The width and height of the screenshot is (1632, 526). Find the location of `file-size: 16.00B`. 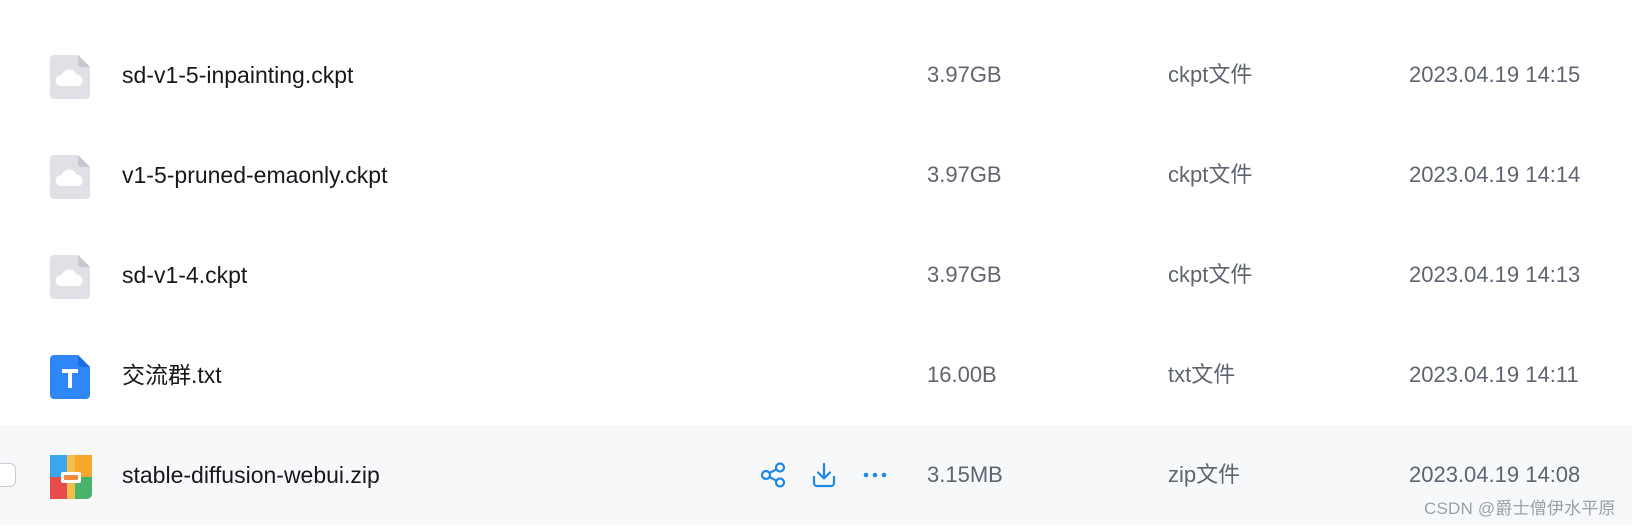

file-size: 16.00B is located at coordinates (962, 374).